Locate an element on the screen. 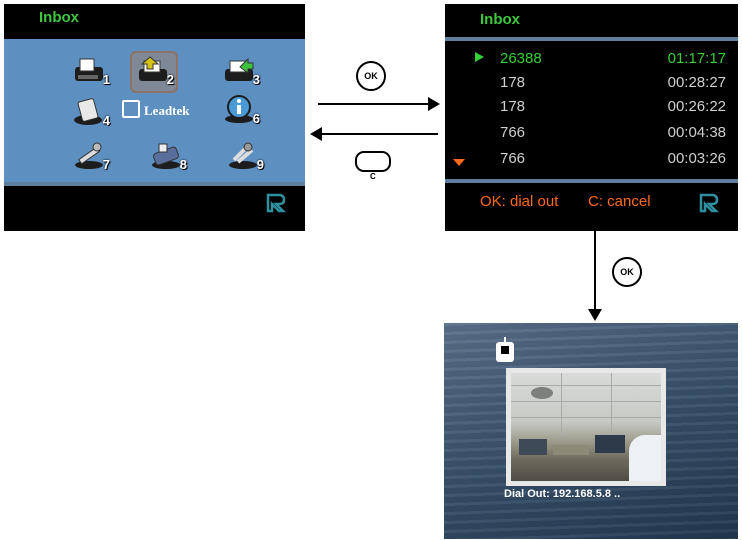 This screenshot has height=540, width=742. menu-title: Inbox is located at coordinates (59, 17).